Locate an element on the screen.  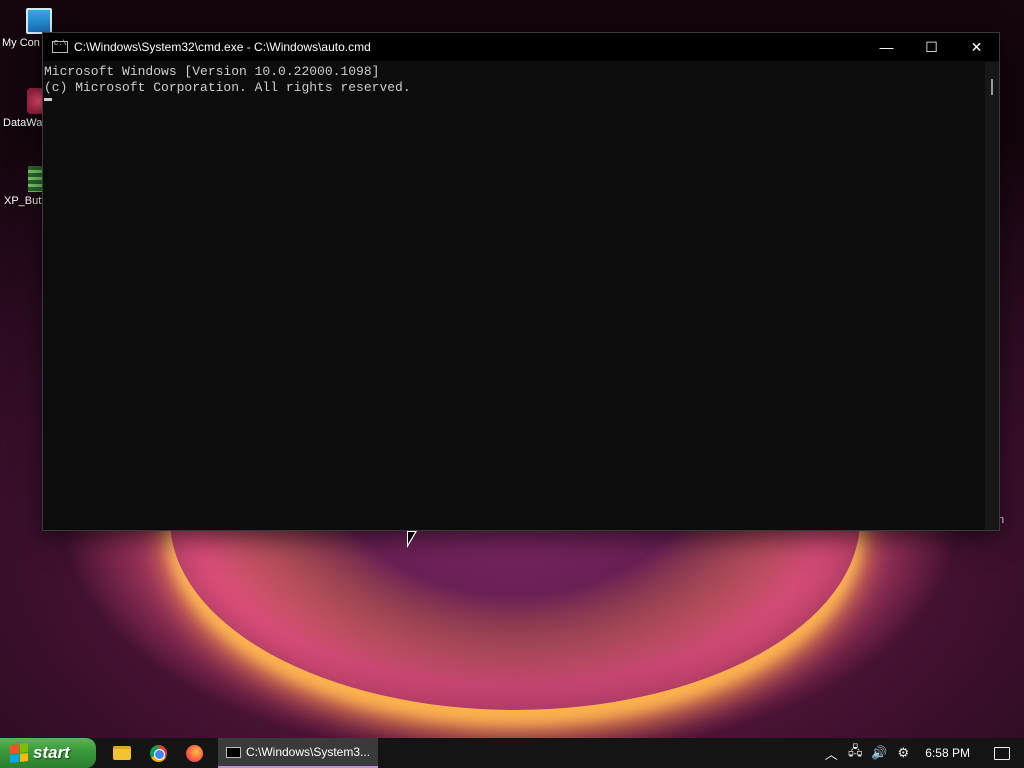
notification-center-button is located at coordinates (1002, 753).